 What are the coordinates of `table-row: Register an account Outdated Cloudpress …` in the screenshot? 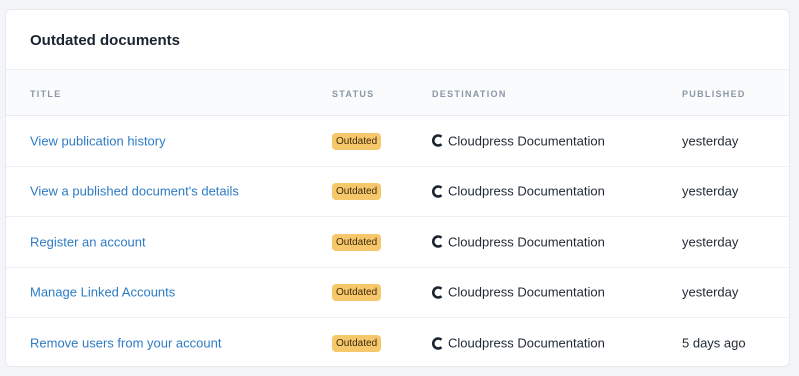 It's located at (397, 242).